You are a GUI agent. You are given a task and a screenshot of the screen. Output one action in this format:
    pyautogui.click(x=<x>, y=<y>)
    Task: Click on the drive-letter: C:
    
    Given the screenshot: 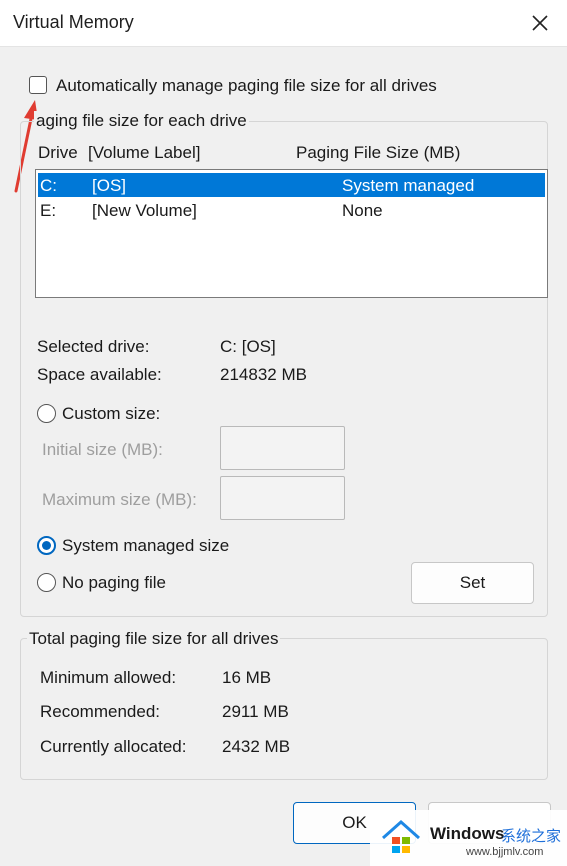 What is the action you would take?
    pyautogui.click(x=48, y=185)
    